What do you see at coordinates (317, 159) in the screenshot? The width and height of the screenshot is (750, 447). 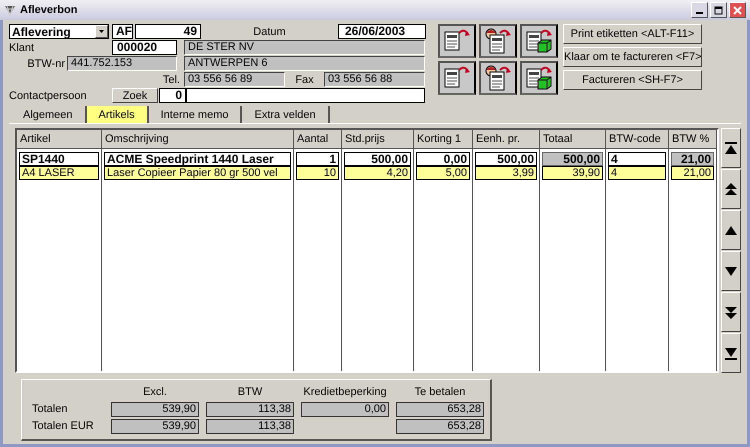 I see `table-cell: 1` at bounding box center [317, 159].